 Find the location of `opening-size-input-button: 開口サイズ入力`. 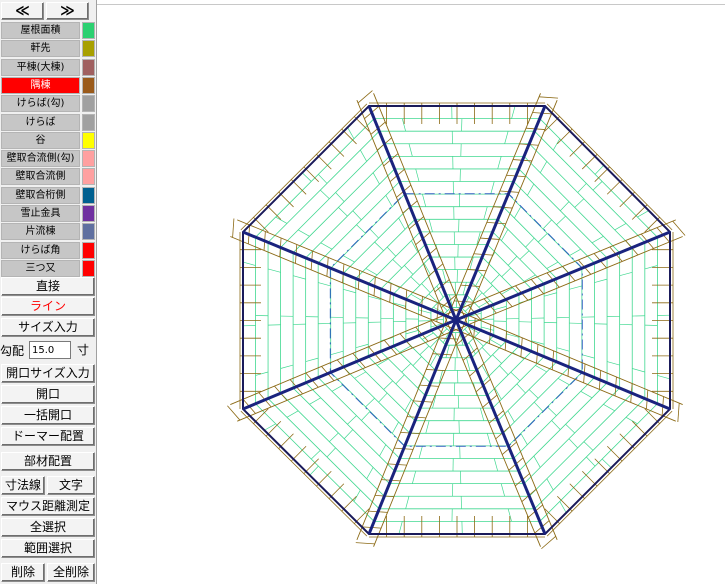

opening-size-input-button: 開口サイズ入力 is located at coordinates (48, 373).